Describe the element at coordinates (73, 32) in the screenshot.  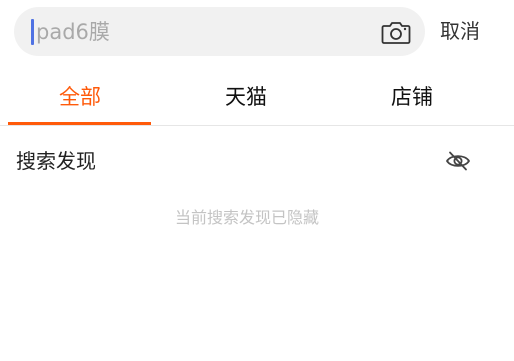
I see `search-placeholder: pad6膜` at that location.